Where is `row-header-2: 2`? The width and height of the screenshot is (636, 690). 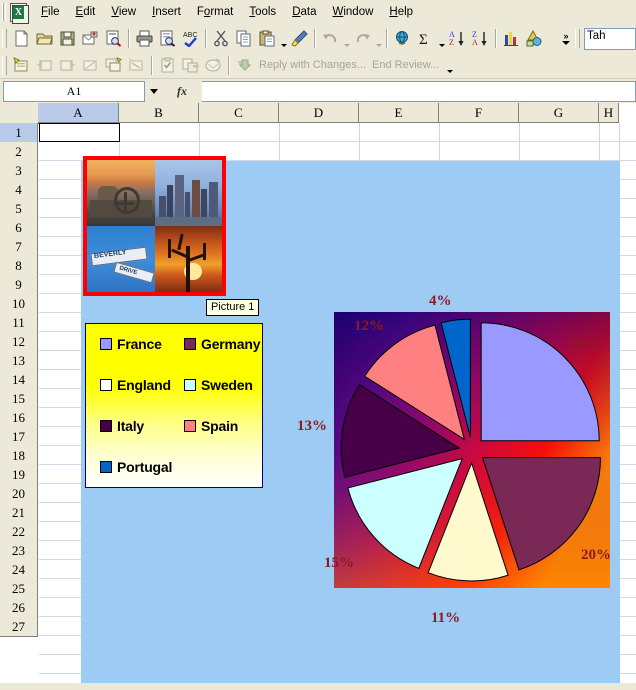
row-header-2: 2 is located at coordinates (19, 152).